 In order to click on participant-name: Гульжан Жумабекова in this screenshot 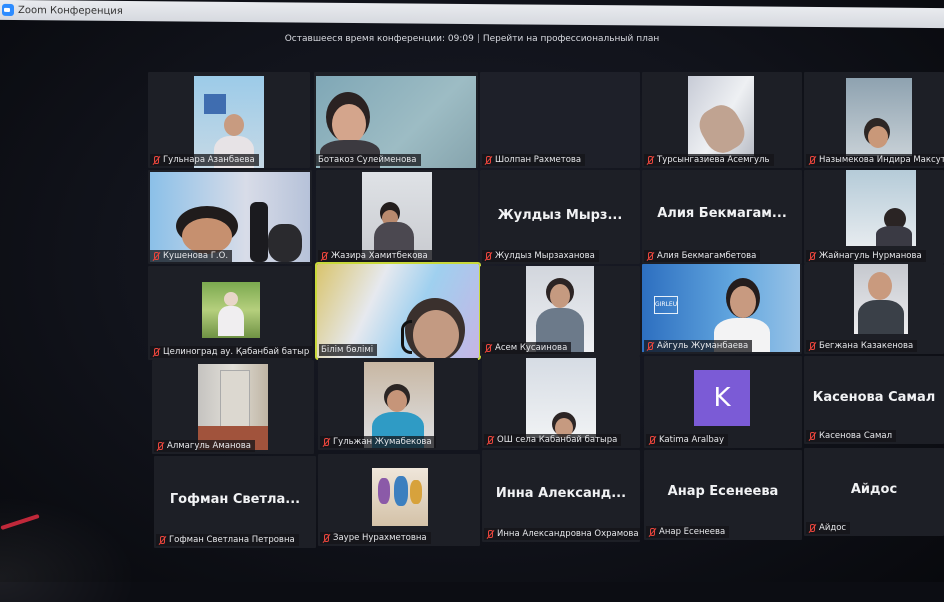, I will do `click(378, 442)`.